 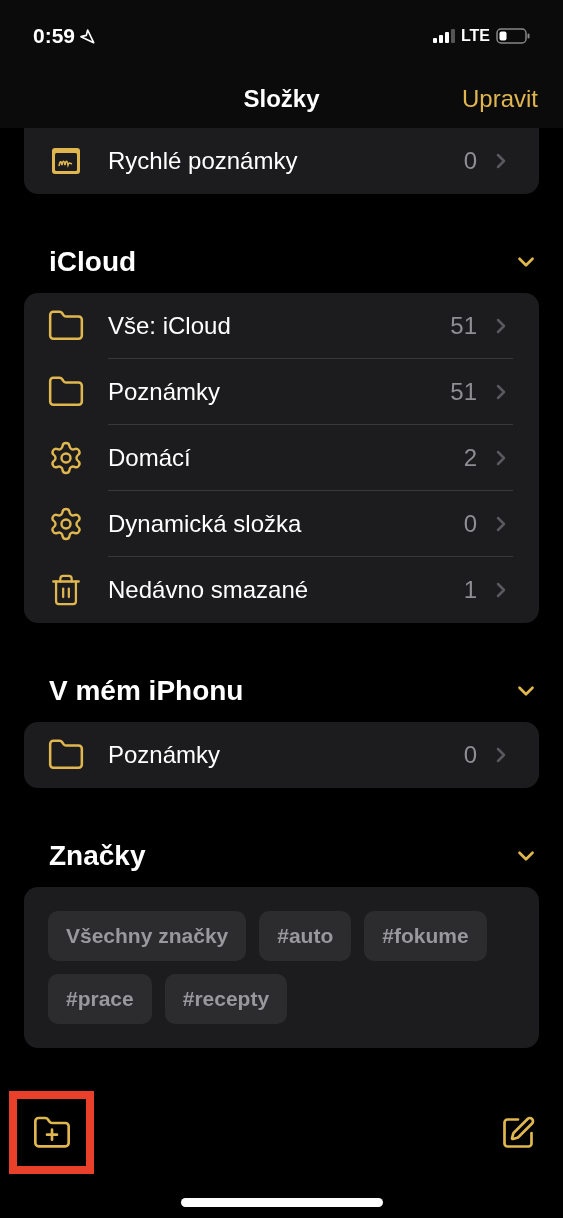 What do you see at coordinates (54, 36) in the screenshot?
I see `status-time: 0:59` at bounding box center [54, 36].